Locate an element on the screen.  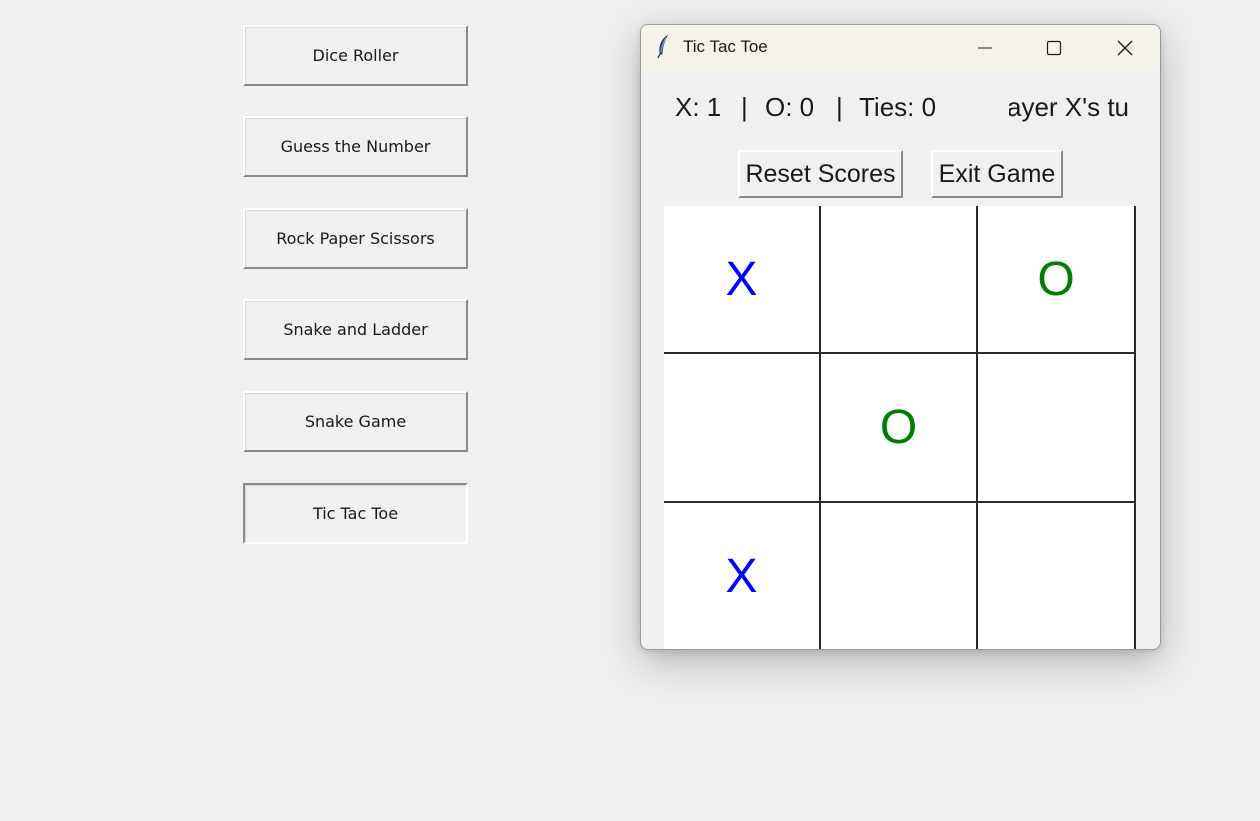
snake-game-label: Snake Game is located at coordinates (355, 421).